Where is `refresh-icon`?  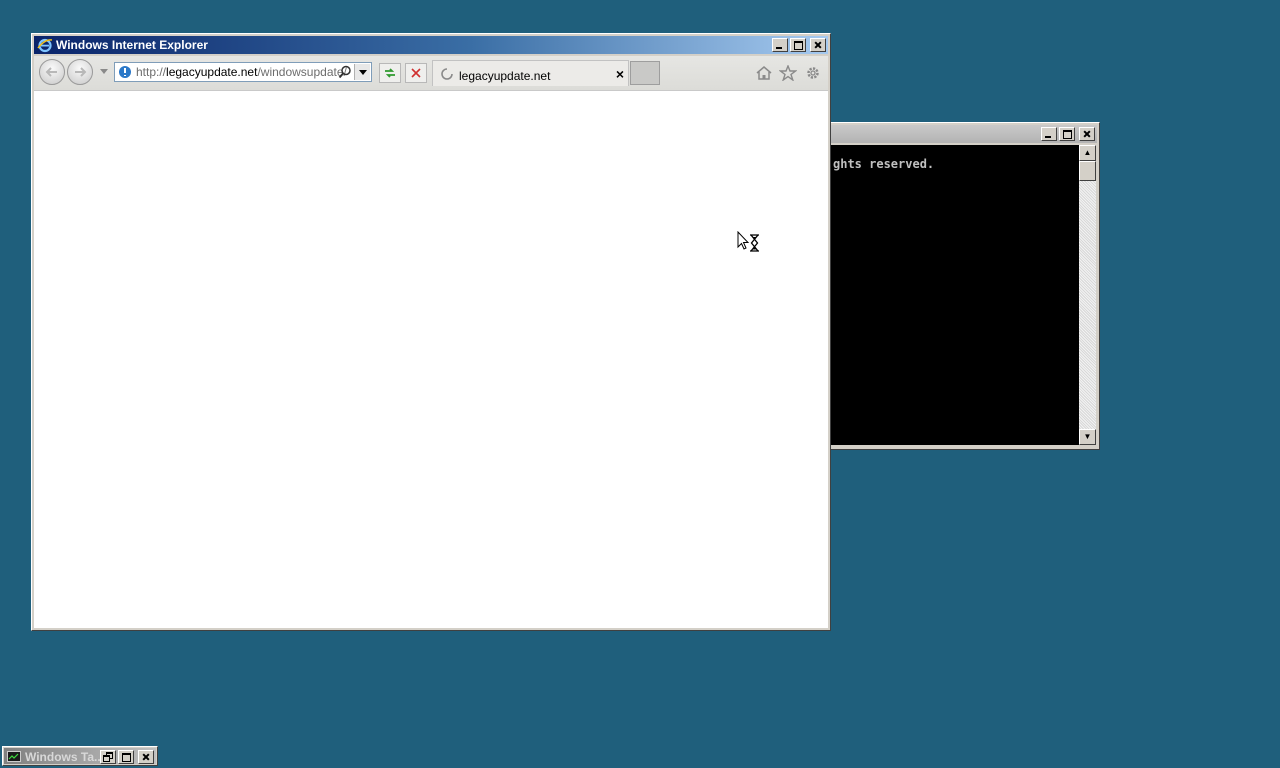 refresh-icon is located at coordinates (390, 73).